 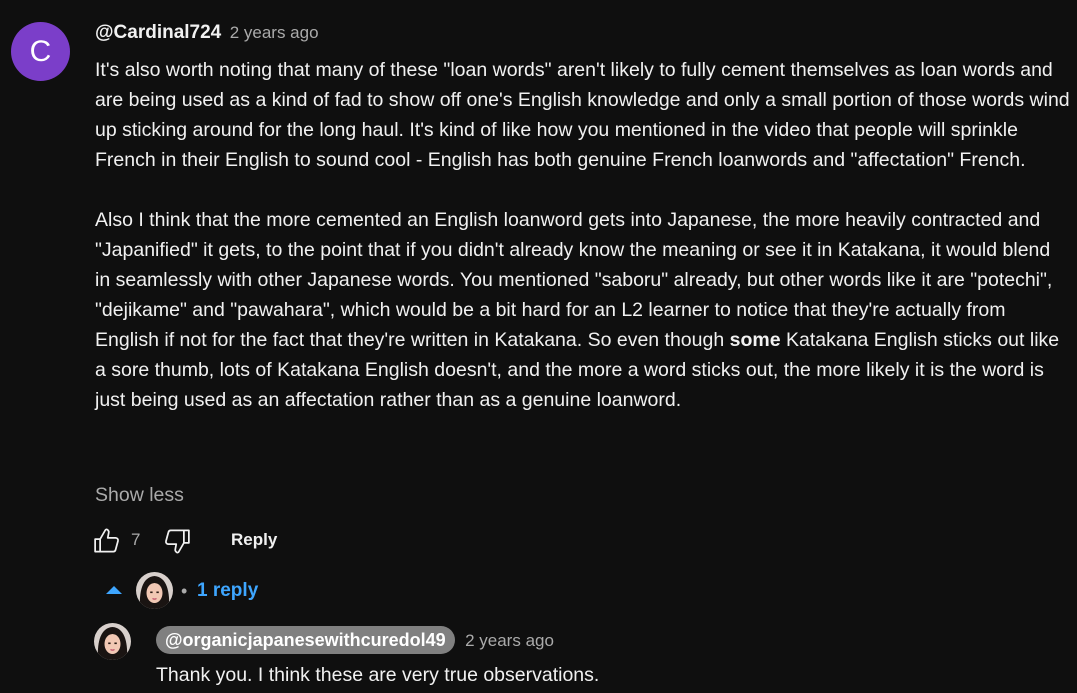 I want to click on reply-author-chip: @organicjapanesewithcuredol49, so click(x=305, y=640).